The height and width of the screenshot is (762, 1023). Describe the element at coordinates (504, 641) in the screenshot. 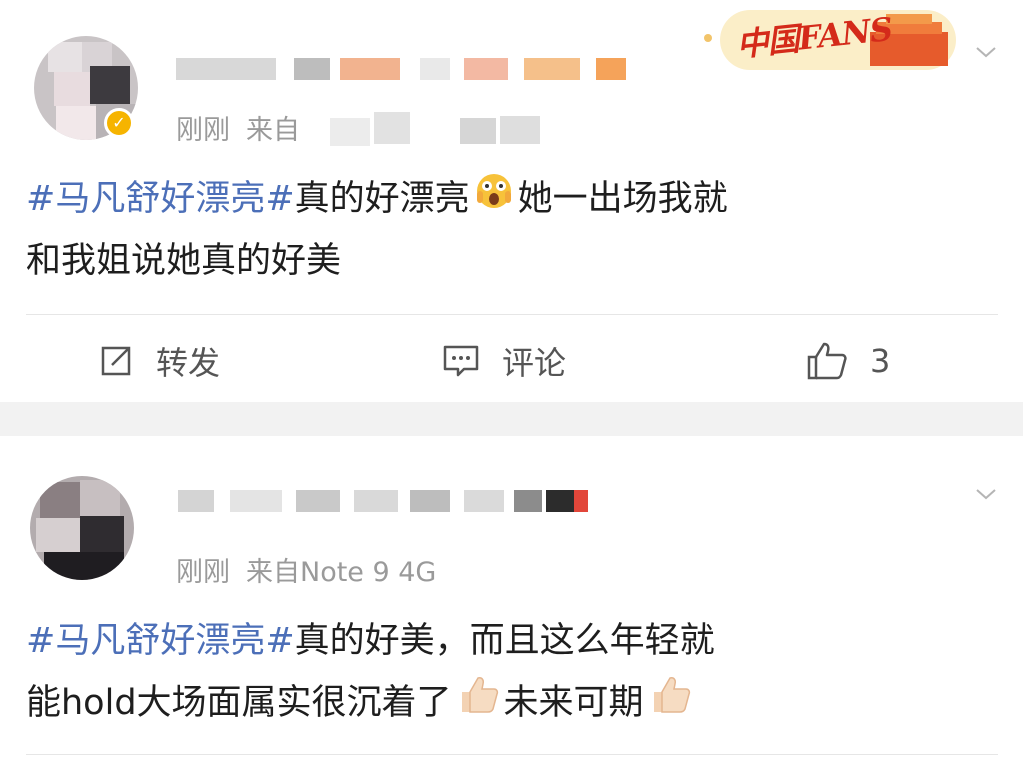

I see `body-text: 真的好美，而且这么年轻就` at that location.